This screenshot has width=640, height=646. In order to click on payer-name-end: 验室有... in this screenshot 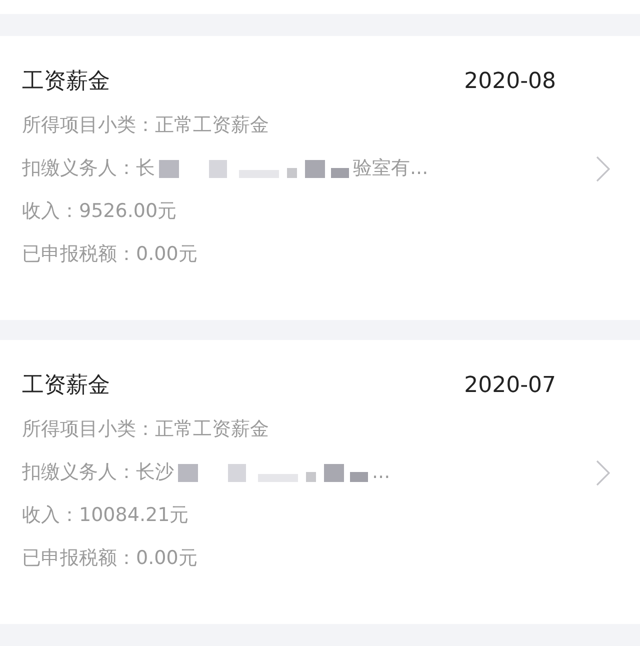, I will do `click(390, 168)`.